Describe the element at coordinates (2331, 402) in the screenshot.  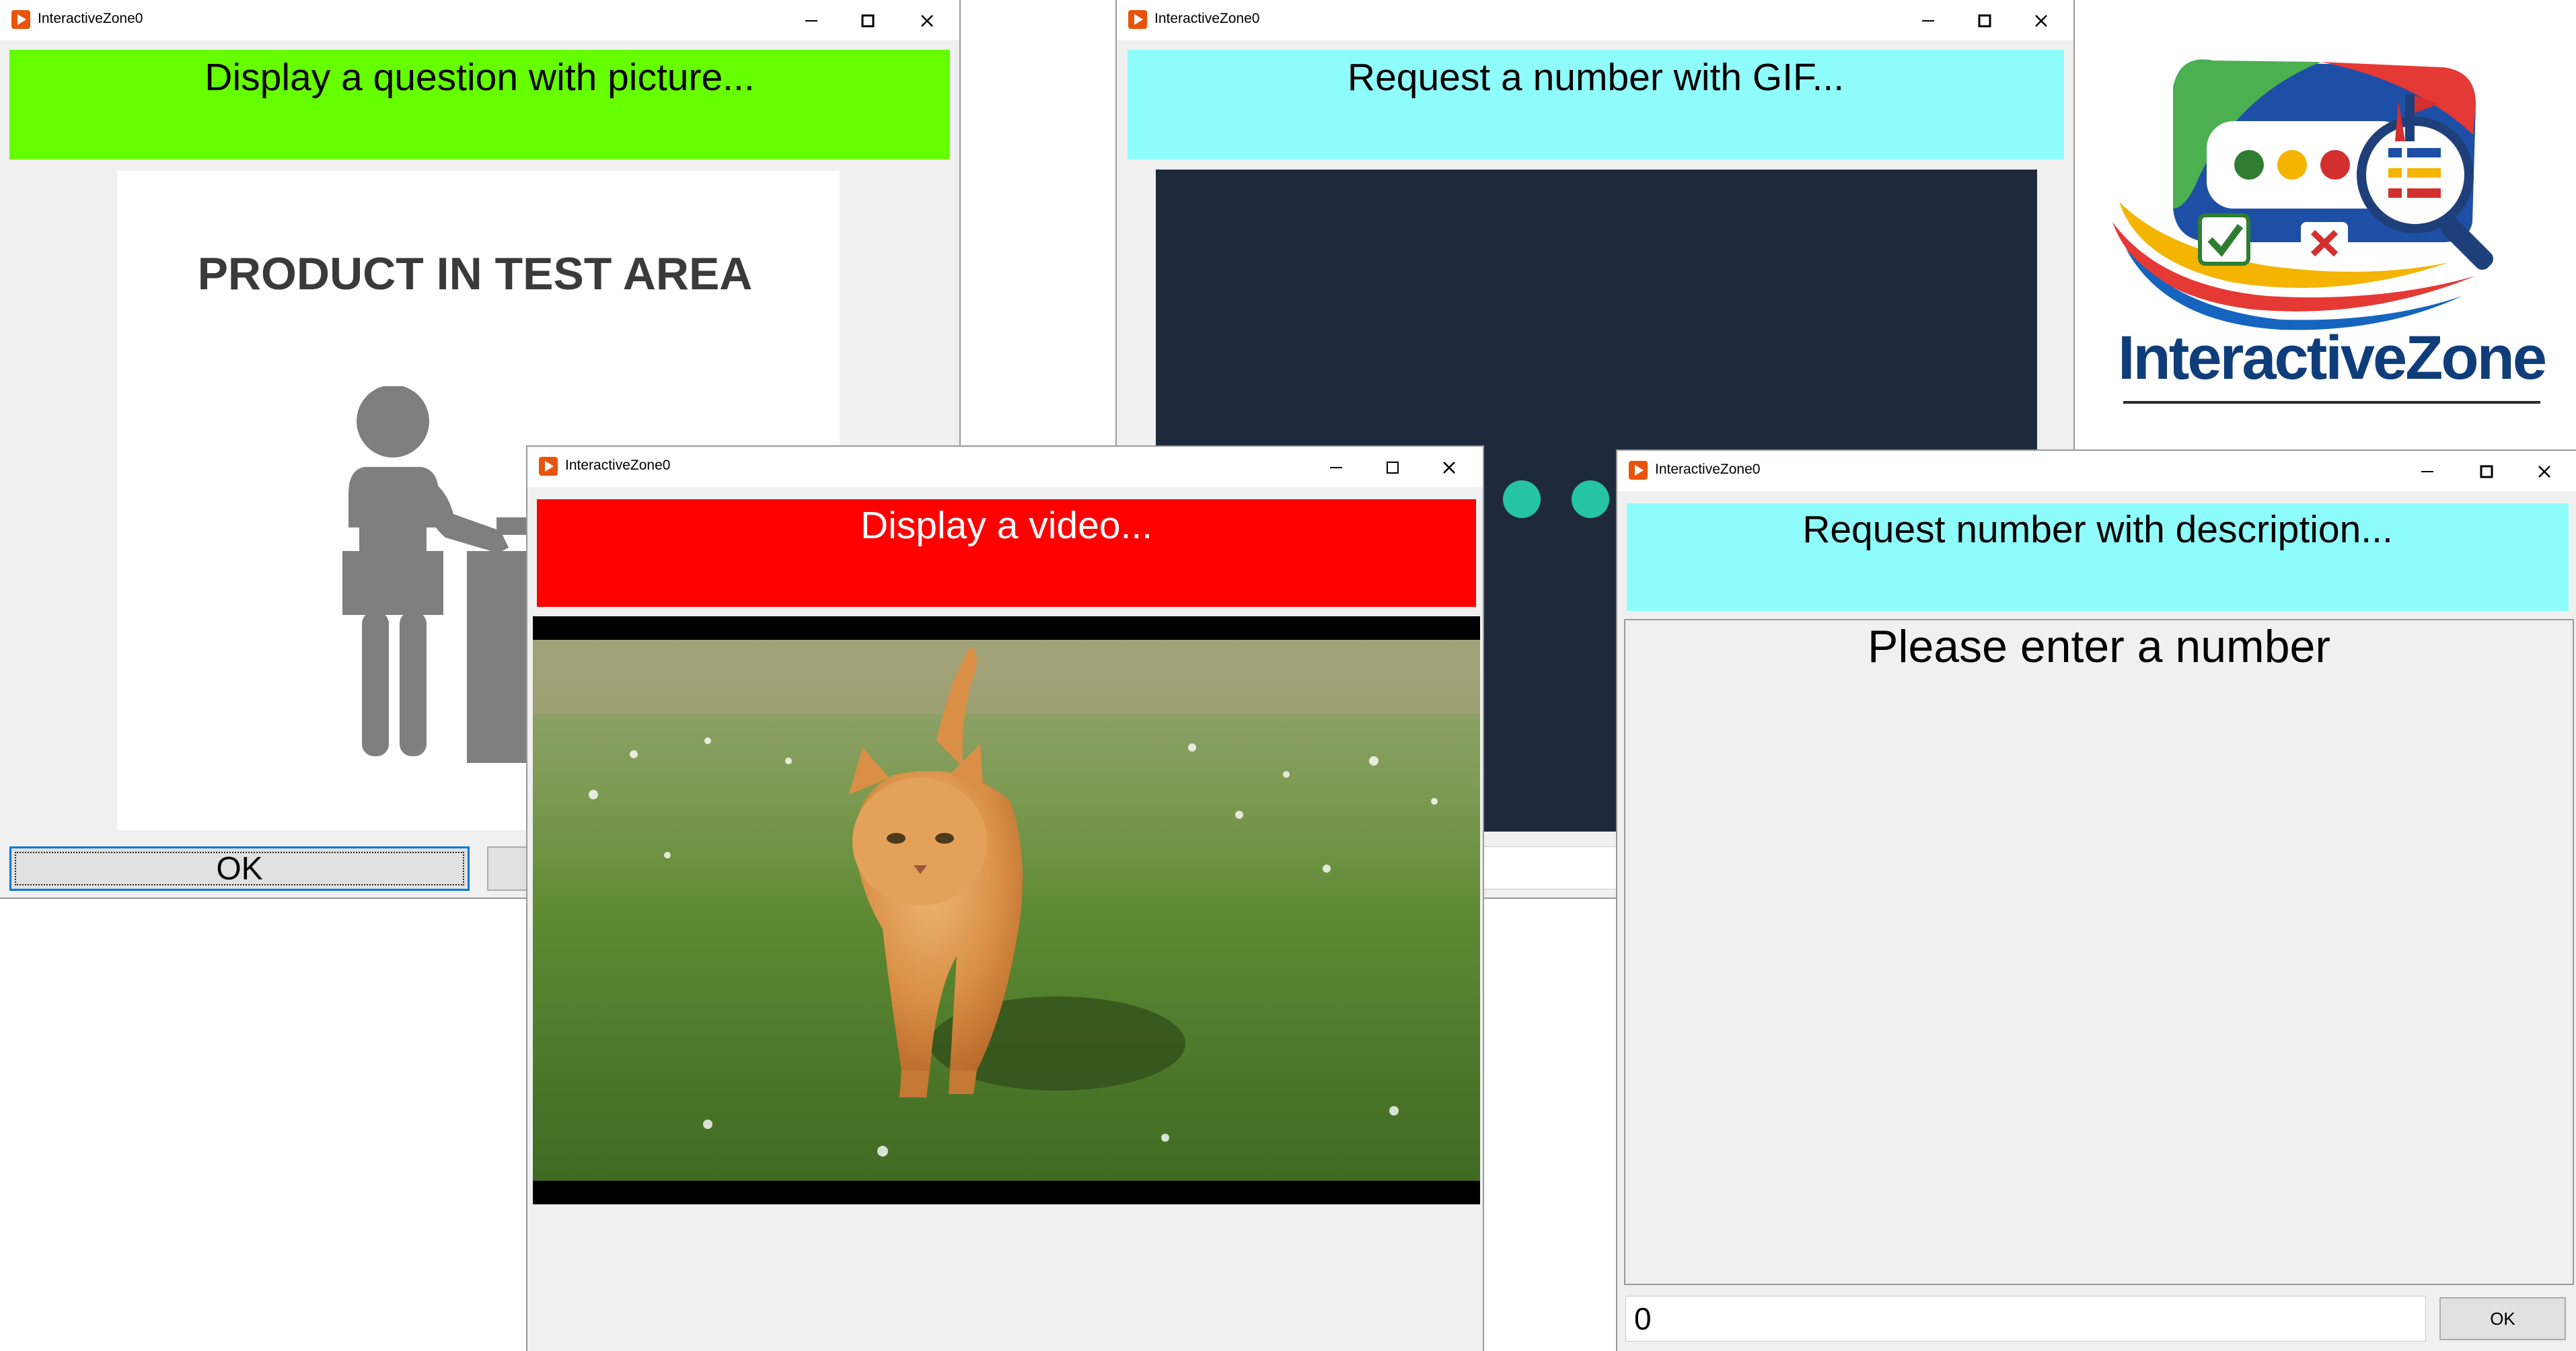
I see `logo-underline` at that location.